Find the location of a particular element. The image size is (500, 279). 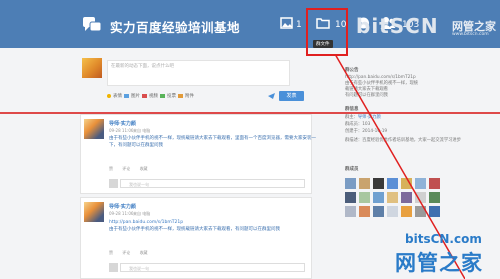

emoji-icon is located at coordinates (109, 95).